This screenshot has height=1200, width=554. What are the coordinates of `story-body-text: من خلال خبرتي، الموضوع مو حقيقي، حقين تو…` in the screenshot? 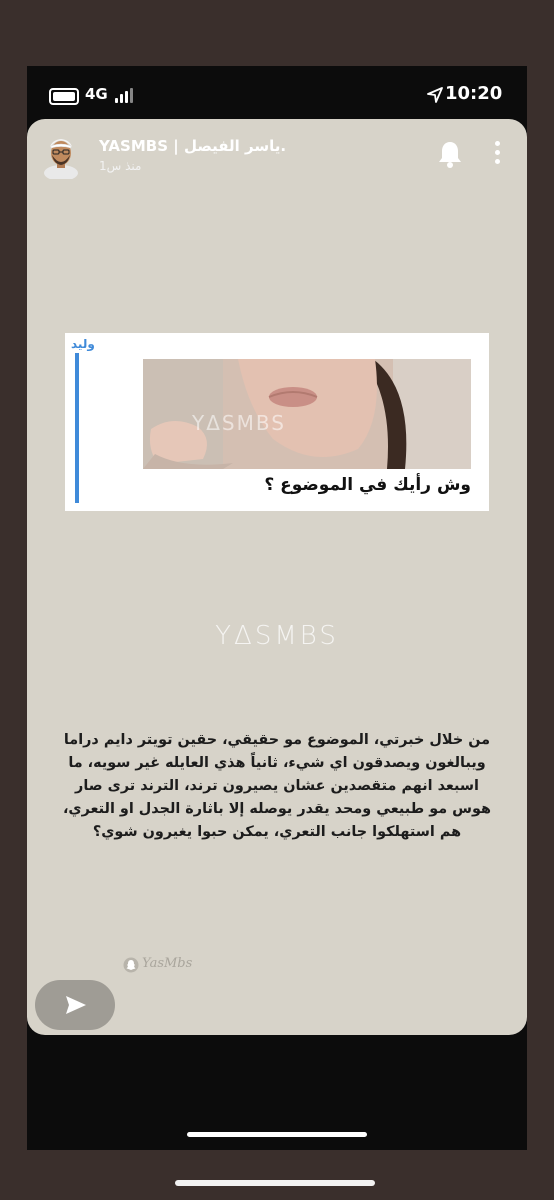 It's located at (277, 786).